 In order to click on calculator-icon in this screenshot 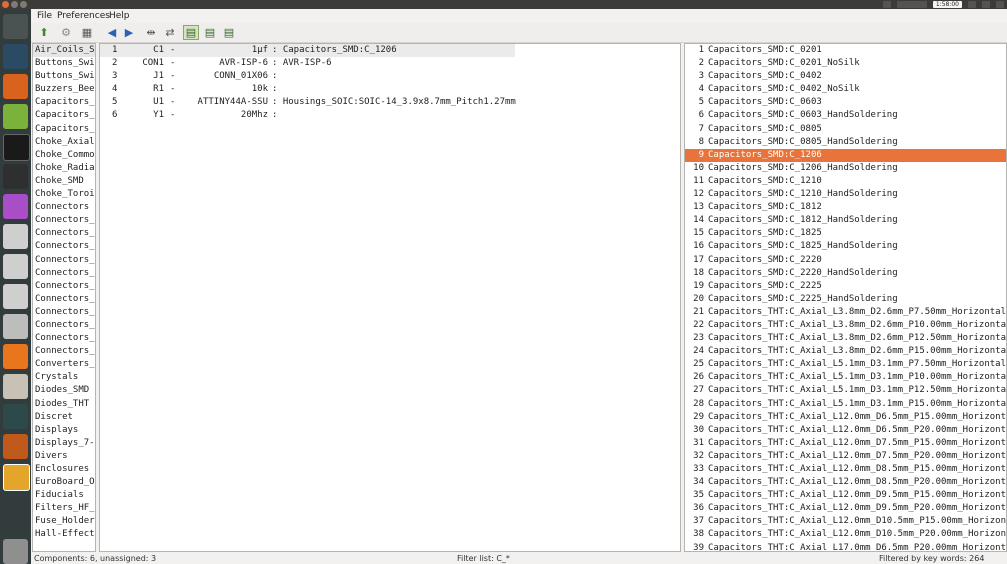, I will do `click(15, 386)`.